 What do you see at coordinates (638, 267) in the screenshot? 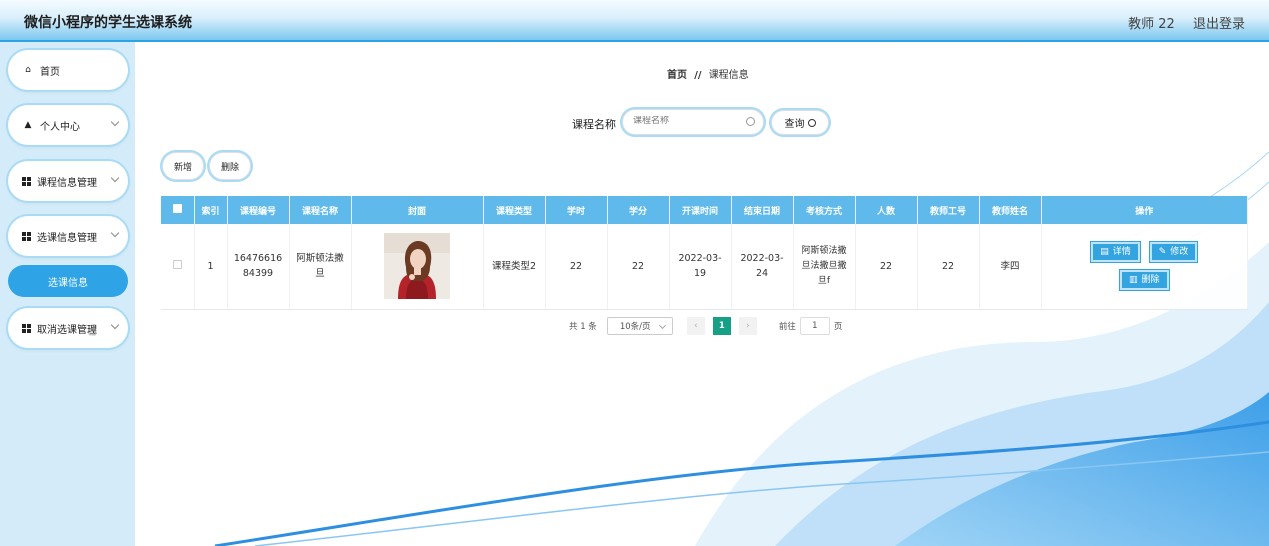
I see `cell-credits: 22` at bounding box center [638, 267].